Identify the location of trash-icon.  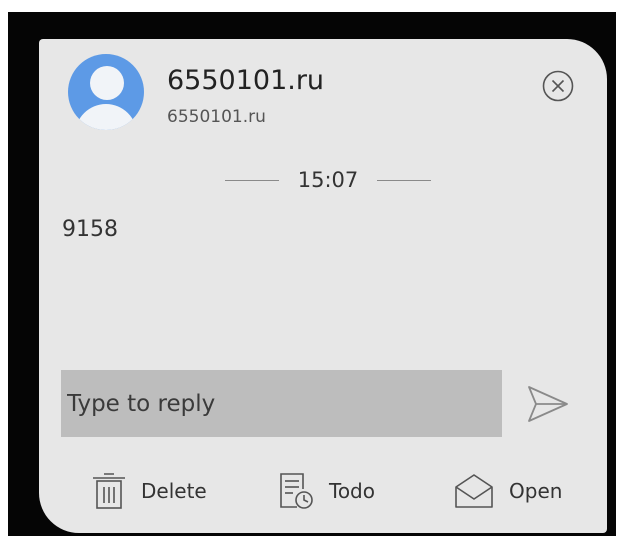
(109, 491).